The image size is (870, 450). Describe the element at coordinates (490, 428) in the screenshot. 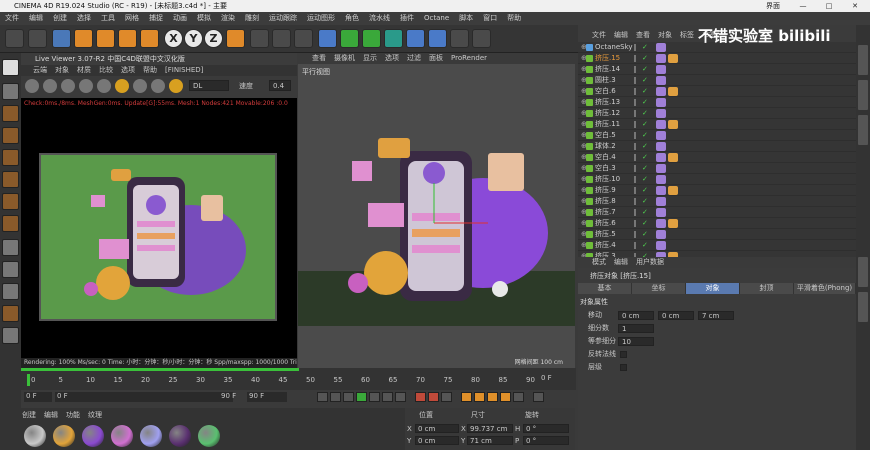

I see `coord-x-size: 99.737 cm` at that location.